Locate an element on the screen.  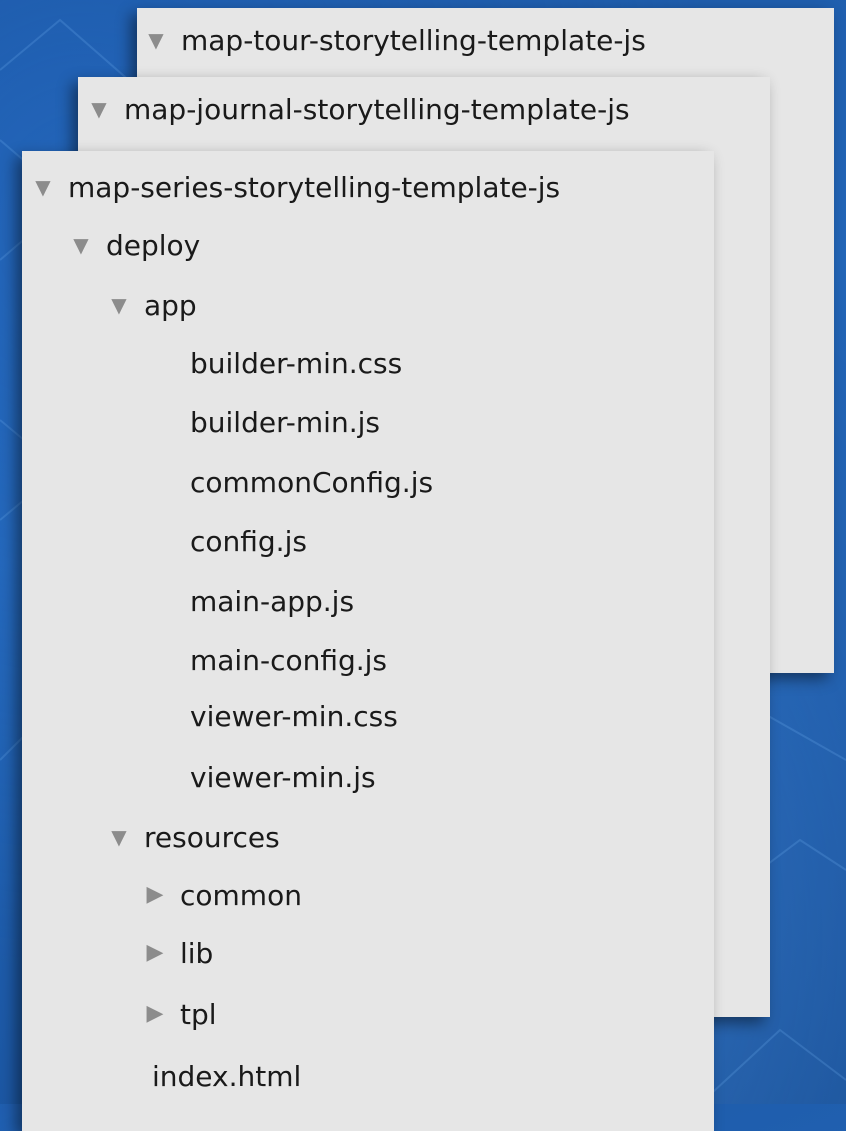
file-row: main-app.js is located at coordinates (452, 601).